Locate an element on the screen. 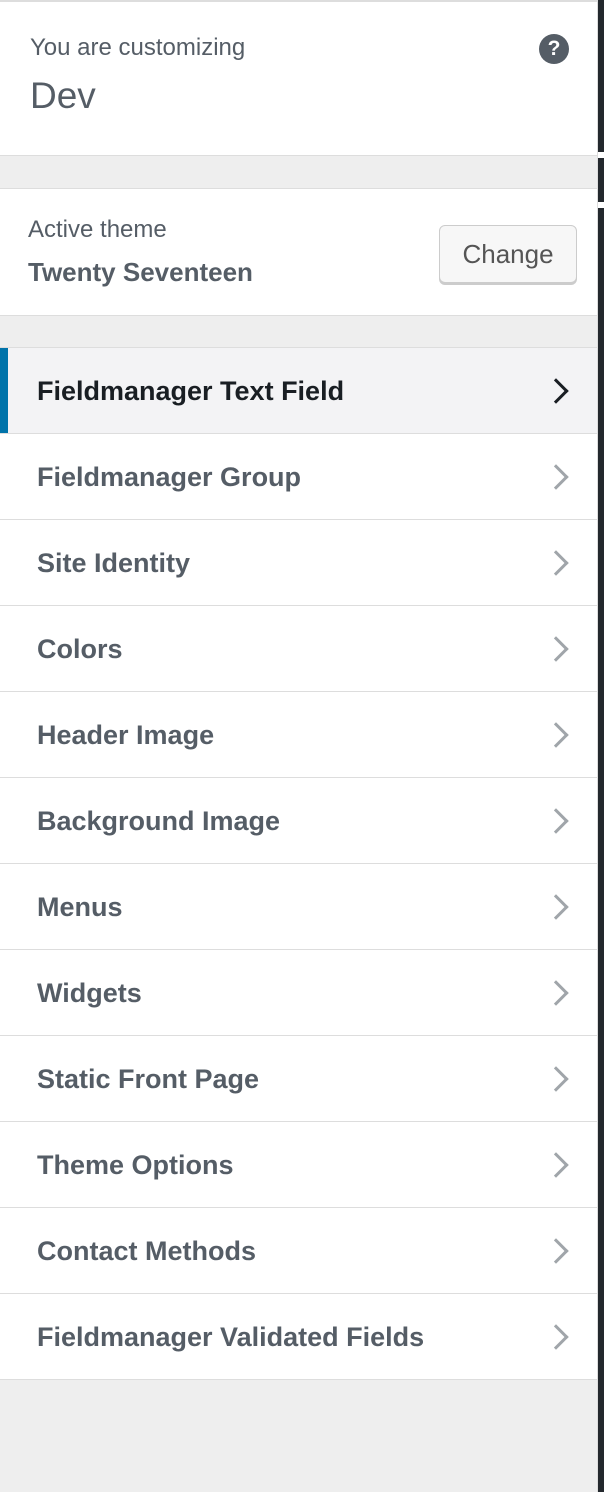 Image resolution: width=604 pixels, height=1492 pixels. menu-item-label: Colors is located at coordinates (80, 648).